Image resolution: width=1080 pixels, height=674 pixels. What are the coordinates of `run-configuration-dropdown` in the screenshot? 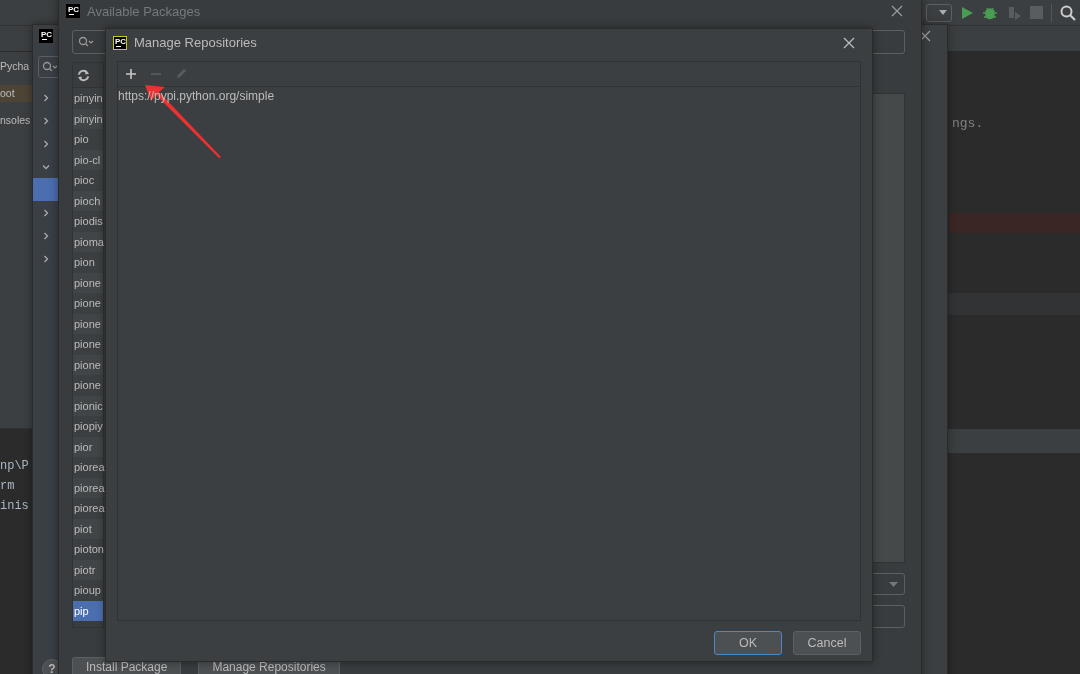 It's located at (939, 12).